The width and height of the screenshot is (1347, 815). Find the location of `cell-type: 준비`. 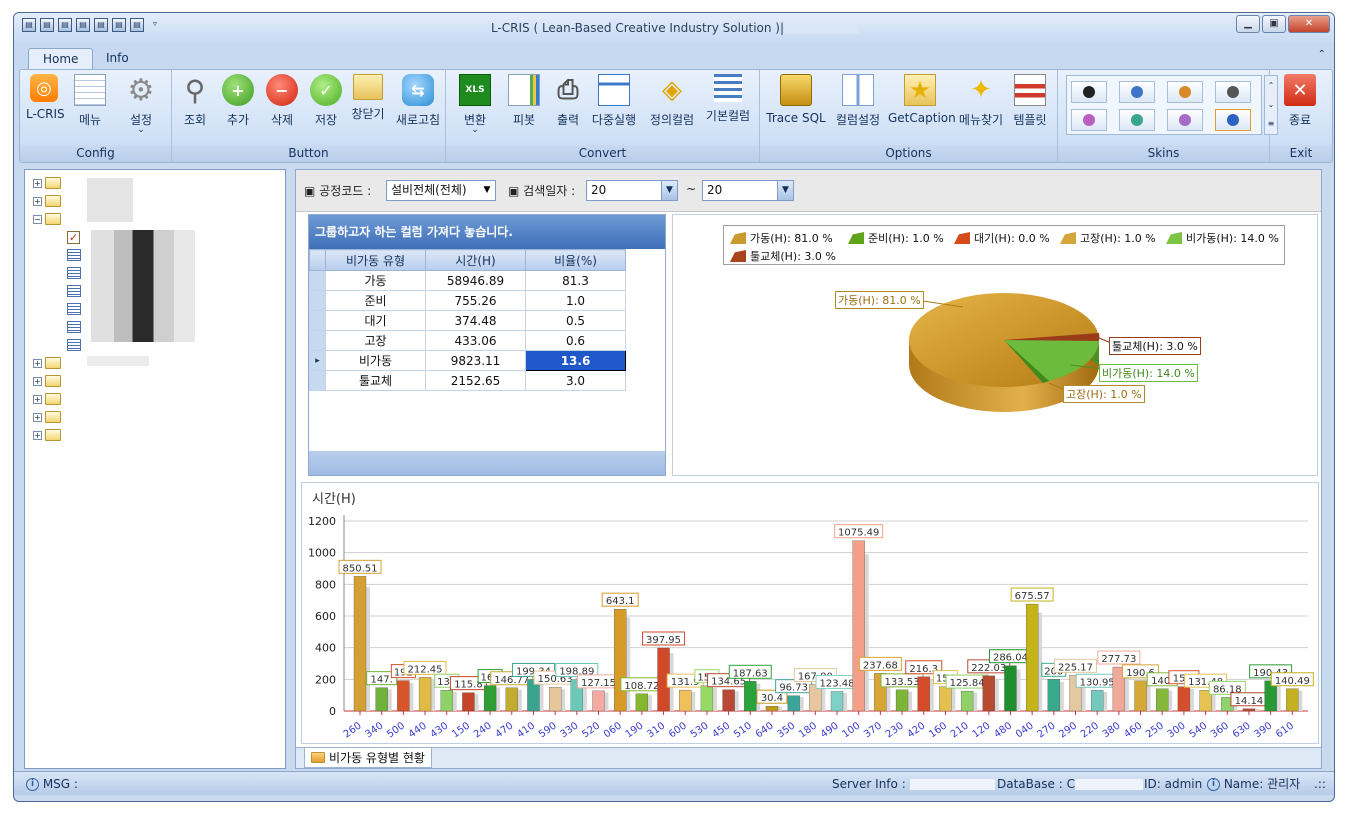

cell-type: 준비 is located at coordinates (375, 300).